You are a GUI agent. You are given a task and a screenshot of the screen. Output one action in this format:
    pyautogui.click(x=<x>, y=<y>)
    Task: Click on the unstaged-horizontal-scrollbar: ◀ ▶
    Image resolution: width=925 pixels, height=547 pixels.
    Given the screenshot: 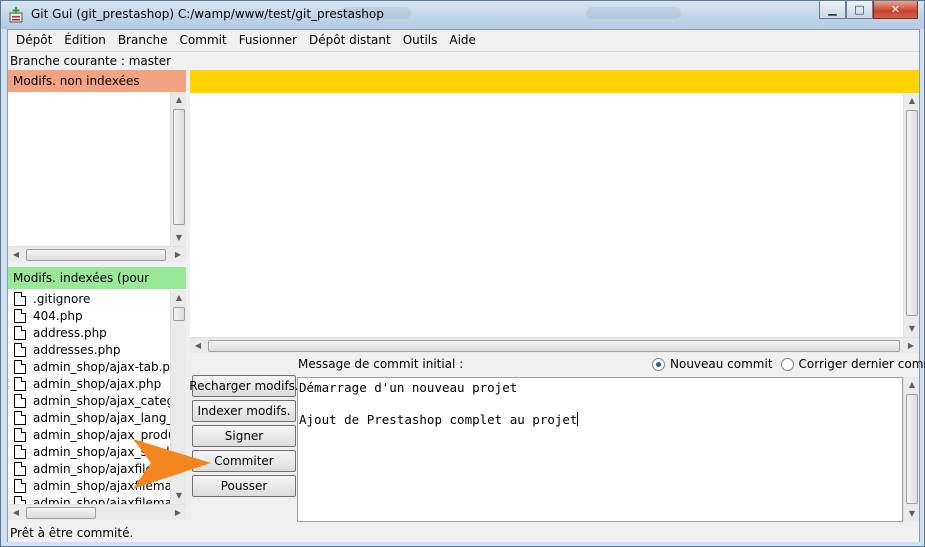 What is the action you would take?
    pyautogui.click(x=97, y=254)
    